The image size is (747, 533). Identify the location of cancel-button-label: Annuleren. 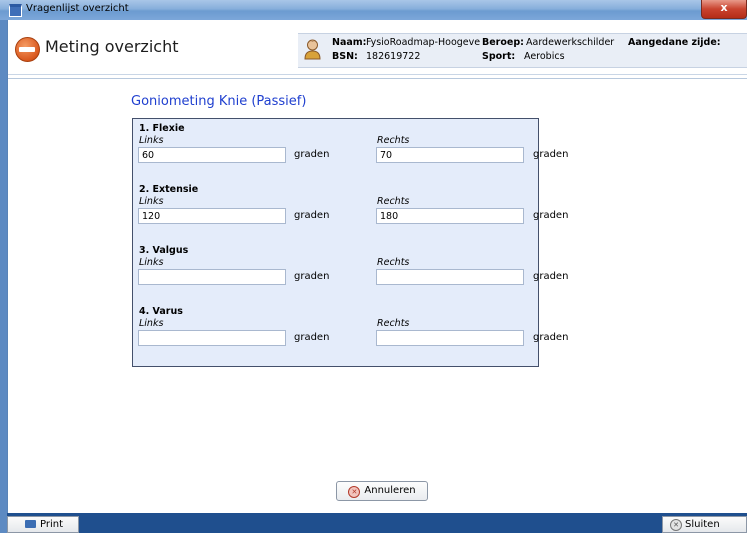
(390, 490).